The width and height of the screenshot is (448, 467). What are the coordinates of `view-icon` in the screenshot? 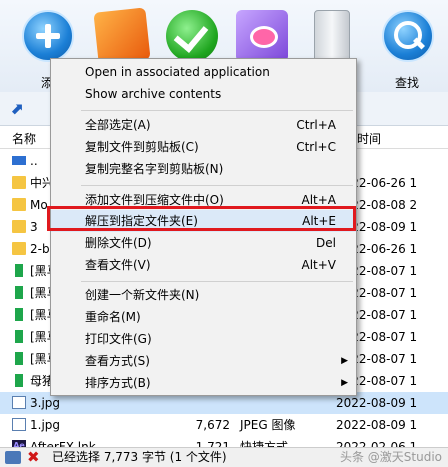 It's located at (262, 36).